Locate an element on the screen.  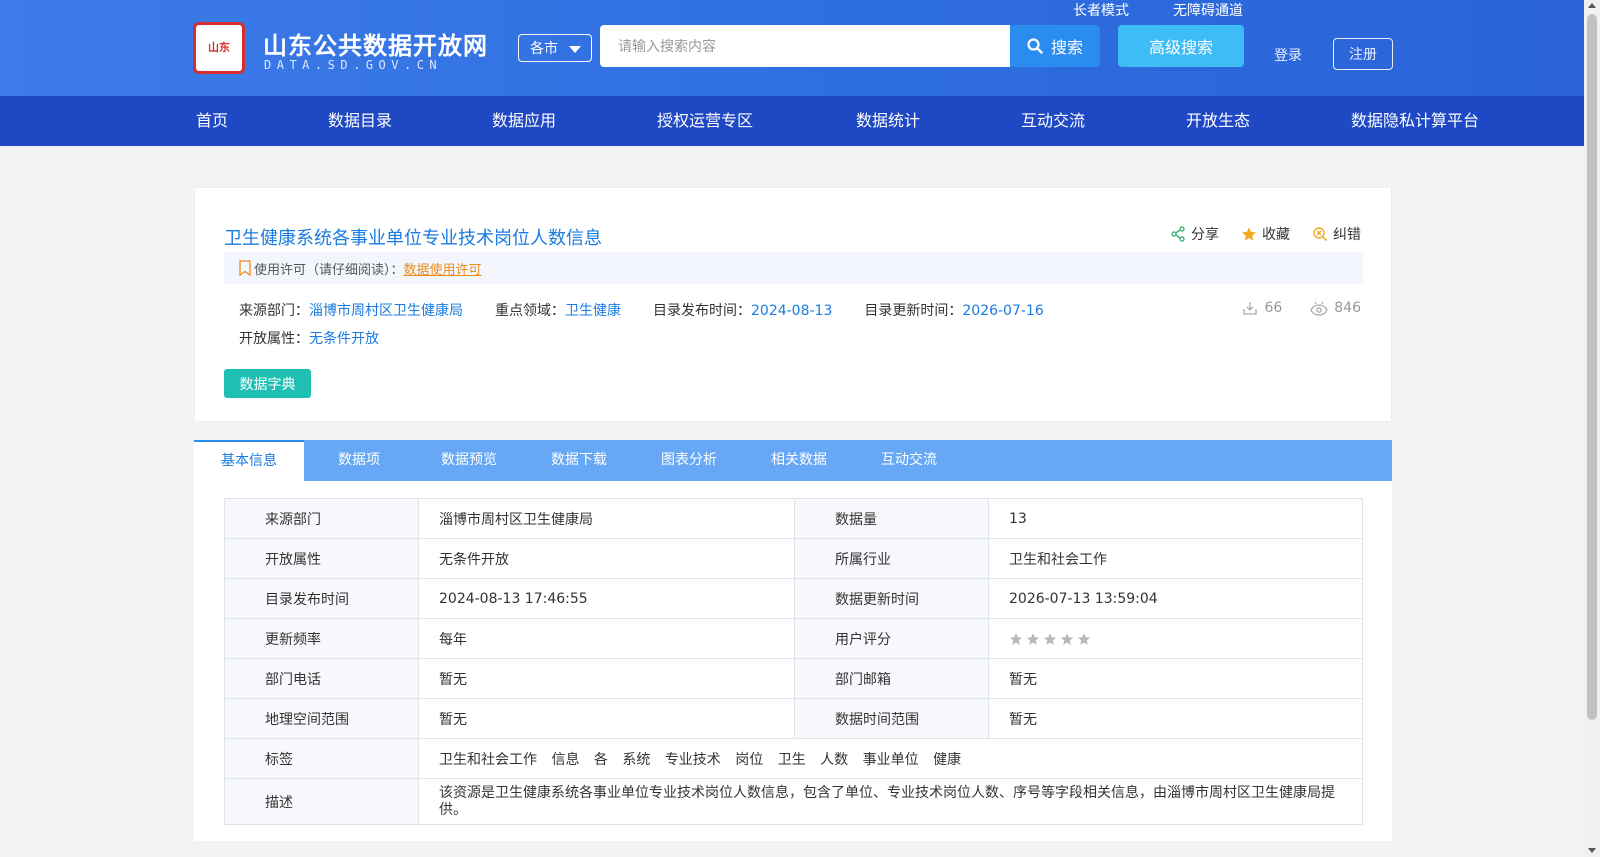
meta-domain-label: 重点领域： is located at coordinates (530, 311).